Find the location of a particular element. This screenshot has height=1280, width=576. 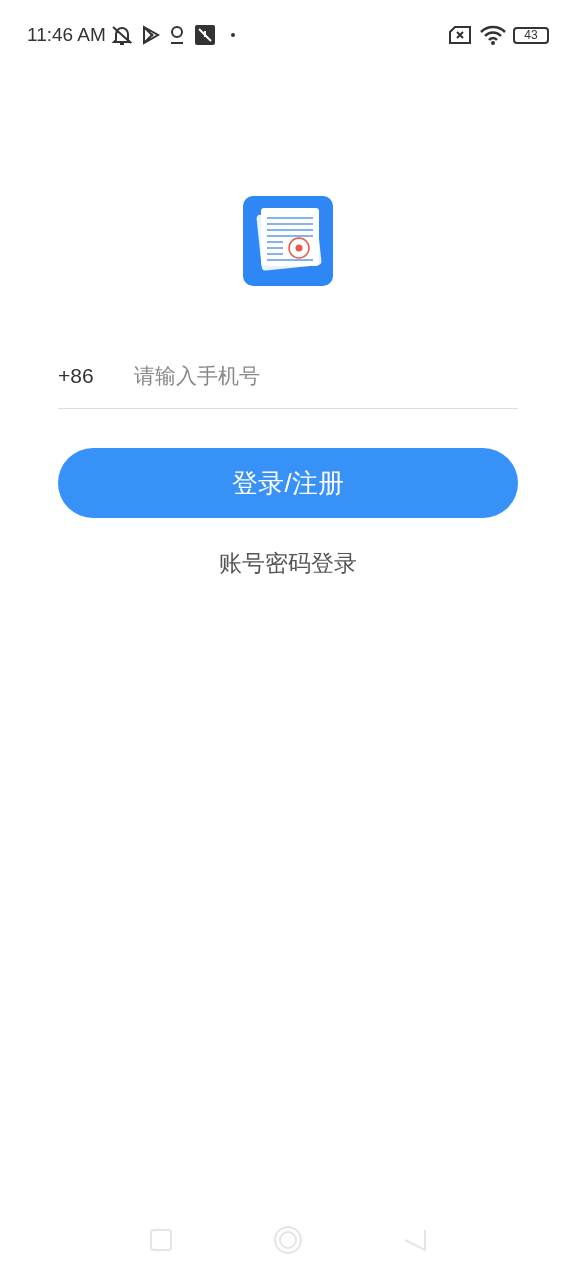

password-login-link: 账号密码登录 is located at coordinates (288, 563).